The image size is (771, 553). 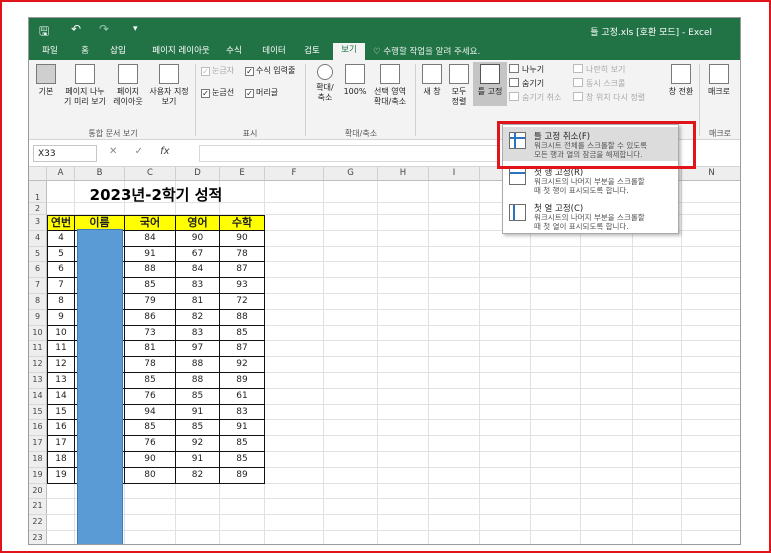 What do you see at coordinates (242, 238) in the screenshot?
I see `table-cell: 90` at bounding box center [242, 238].